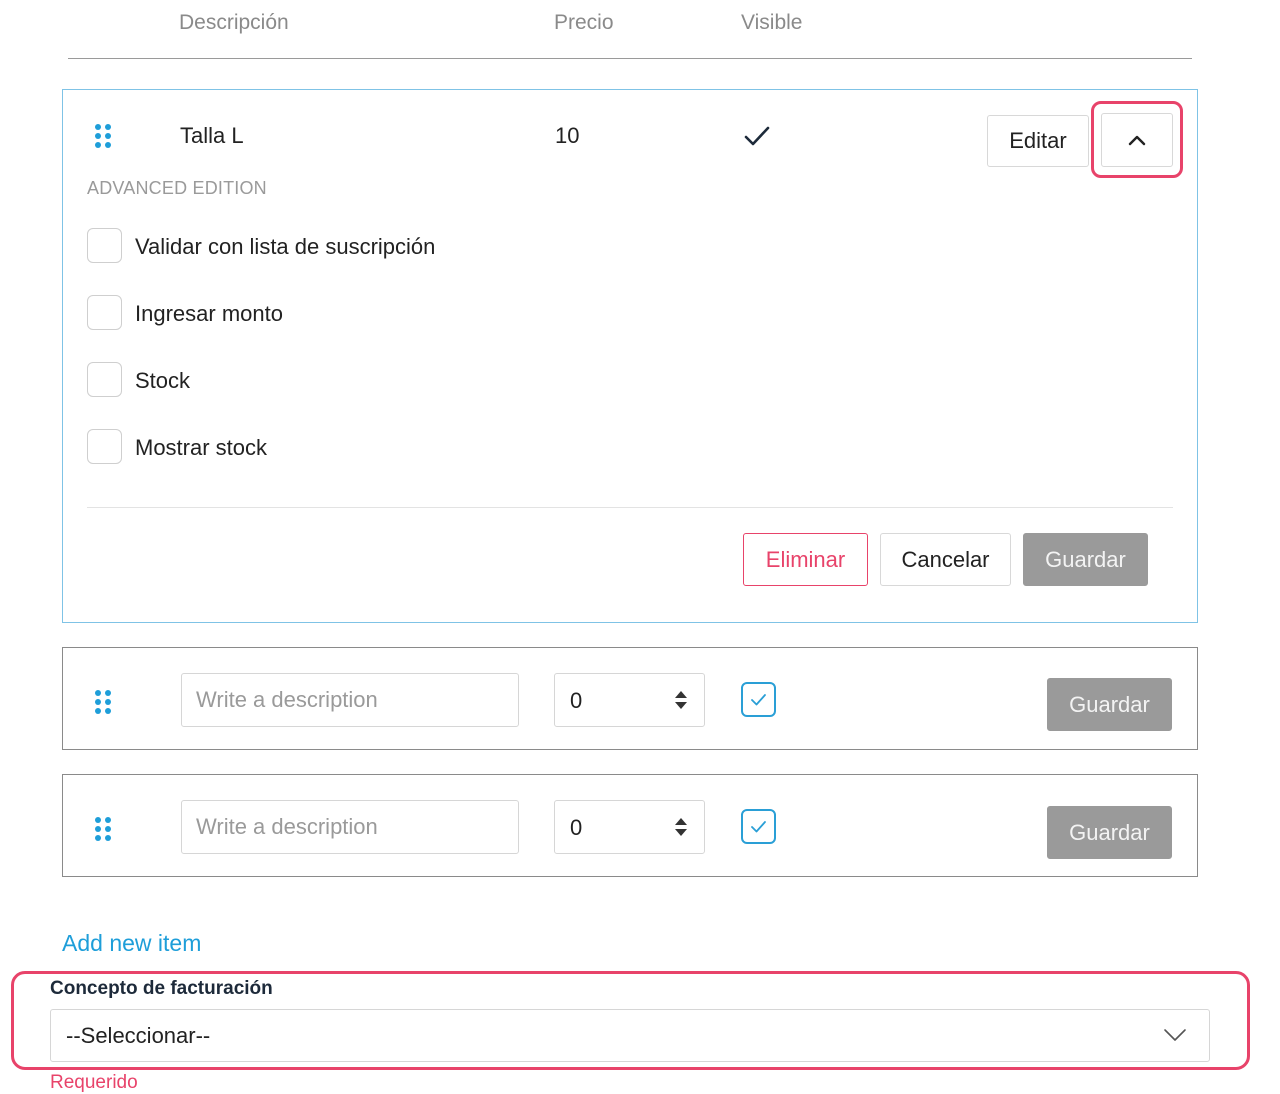 This screenshot has height=1094, width=1280. I want to click on add-new-item-link: Add new item, so click(131, 943).